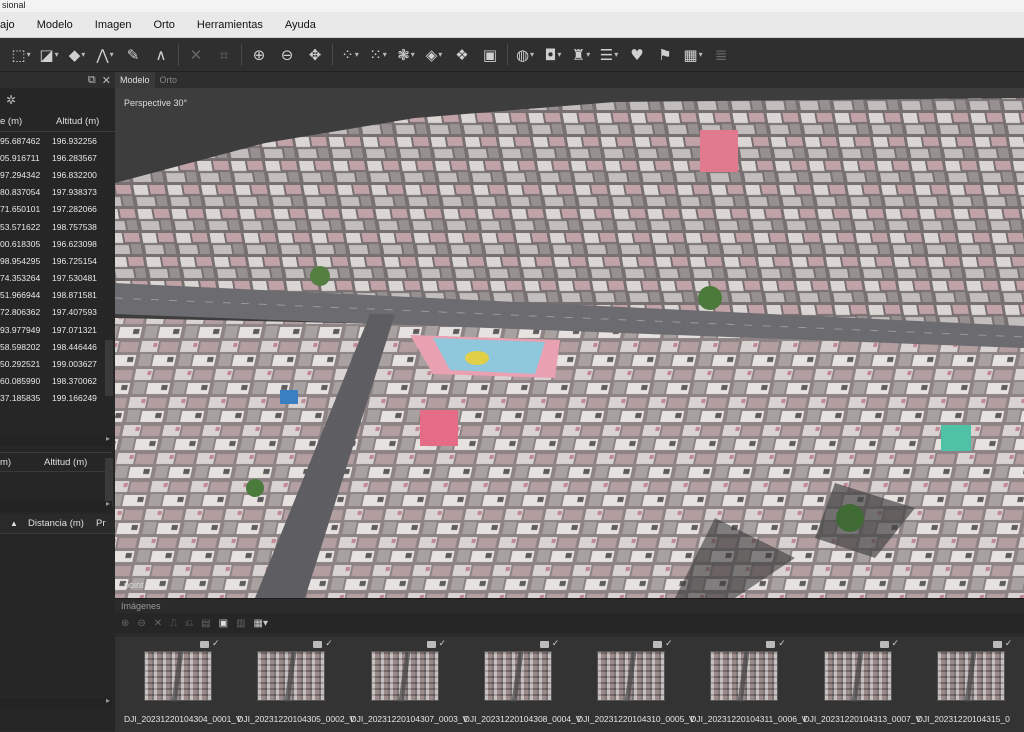 The width and height of the screenshot is (1024, 732). I want to click on mesh-icon: ◈, so click(434, 55).